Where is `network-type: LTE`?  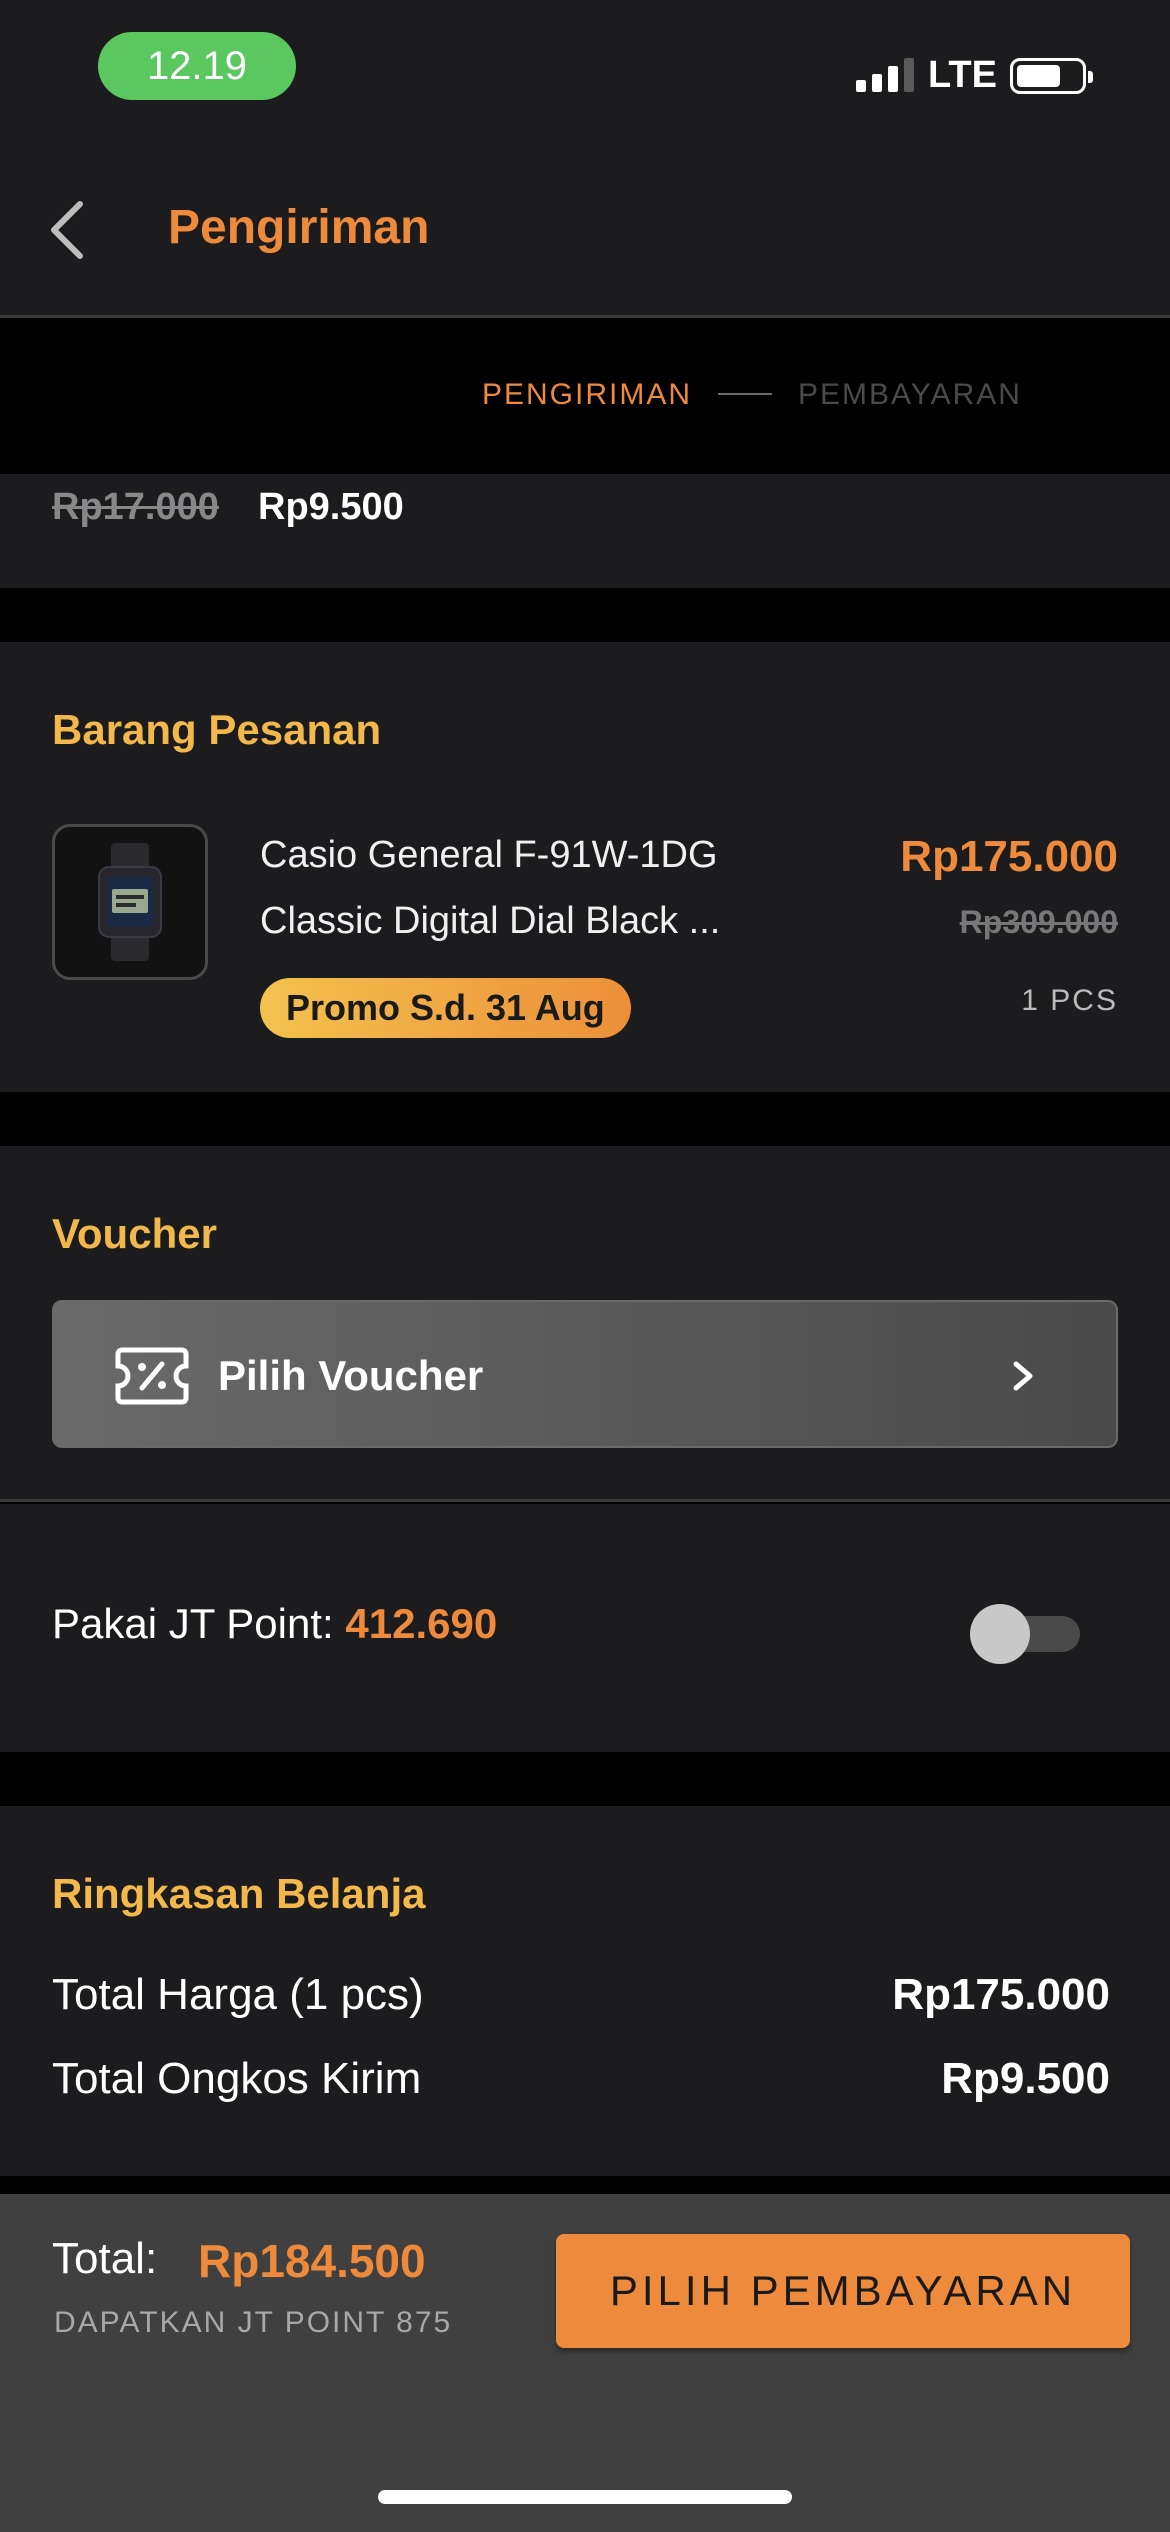 network-type: LTE is located at coordinates (962, 75).